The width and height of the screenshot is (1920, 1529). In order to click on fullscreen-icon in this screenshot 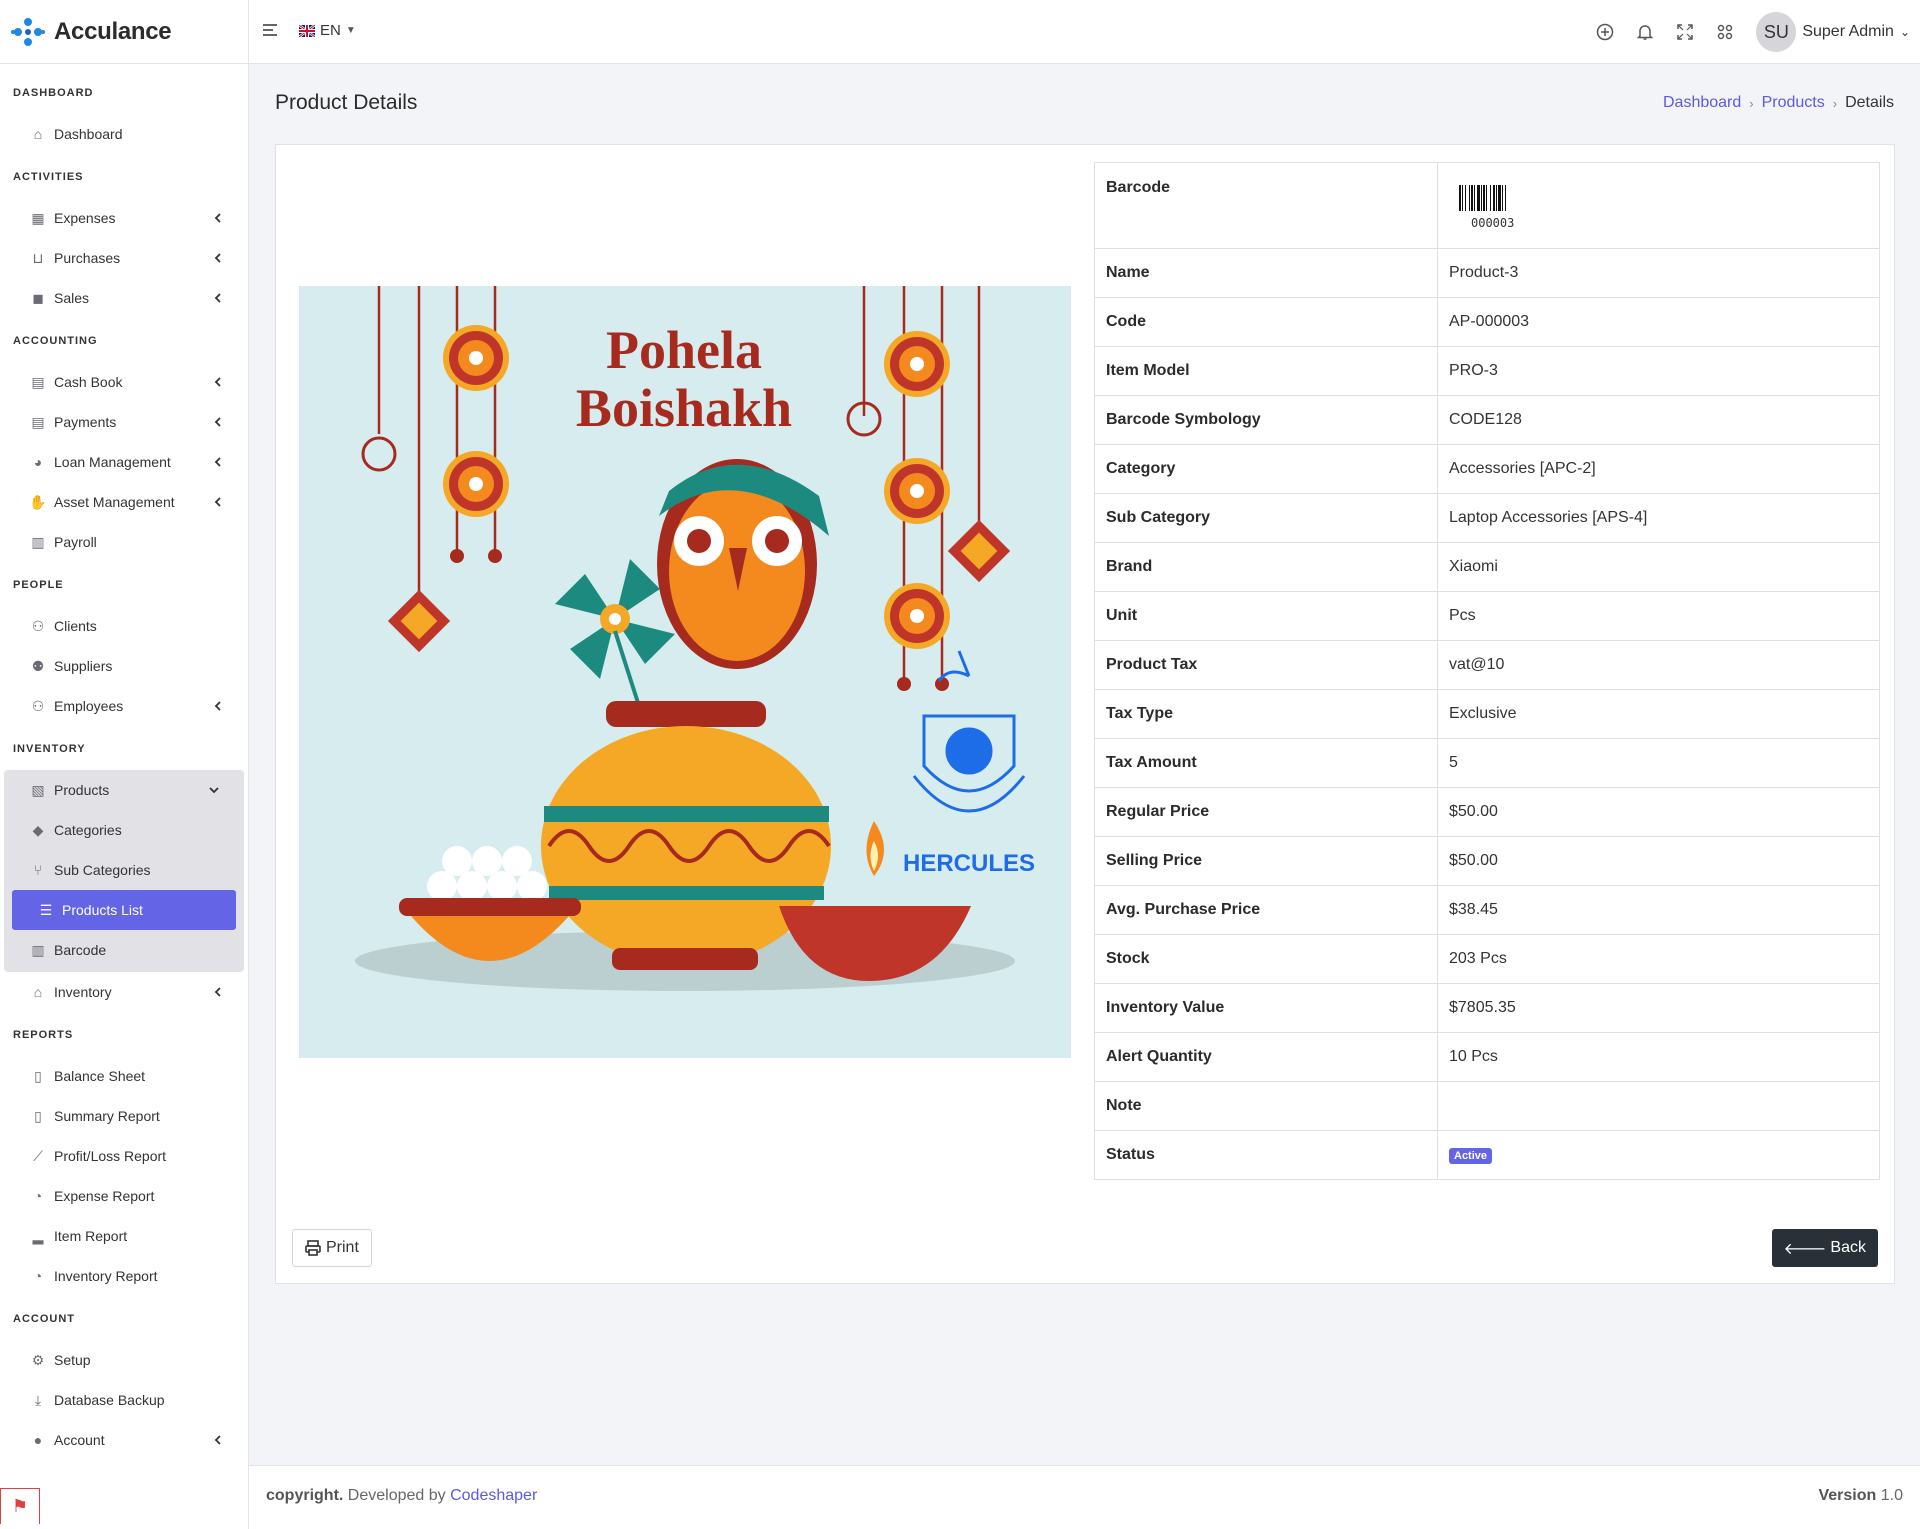, I will do `click(1685, 32)`.